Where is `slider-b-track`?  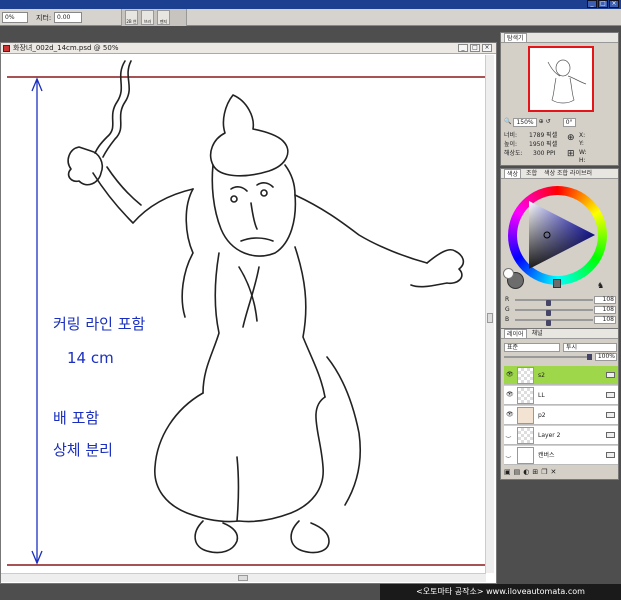
slider-b-track is located at coordinates (554, 322).